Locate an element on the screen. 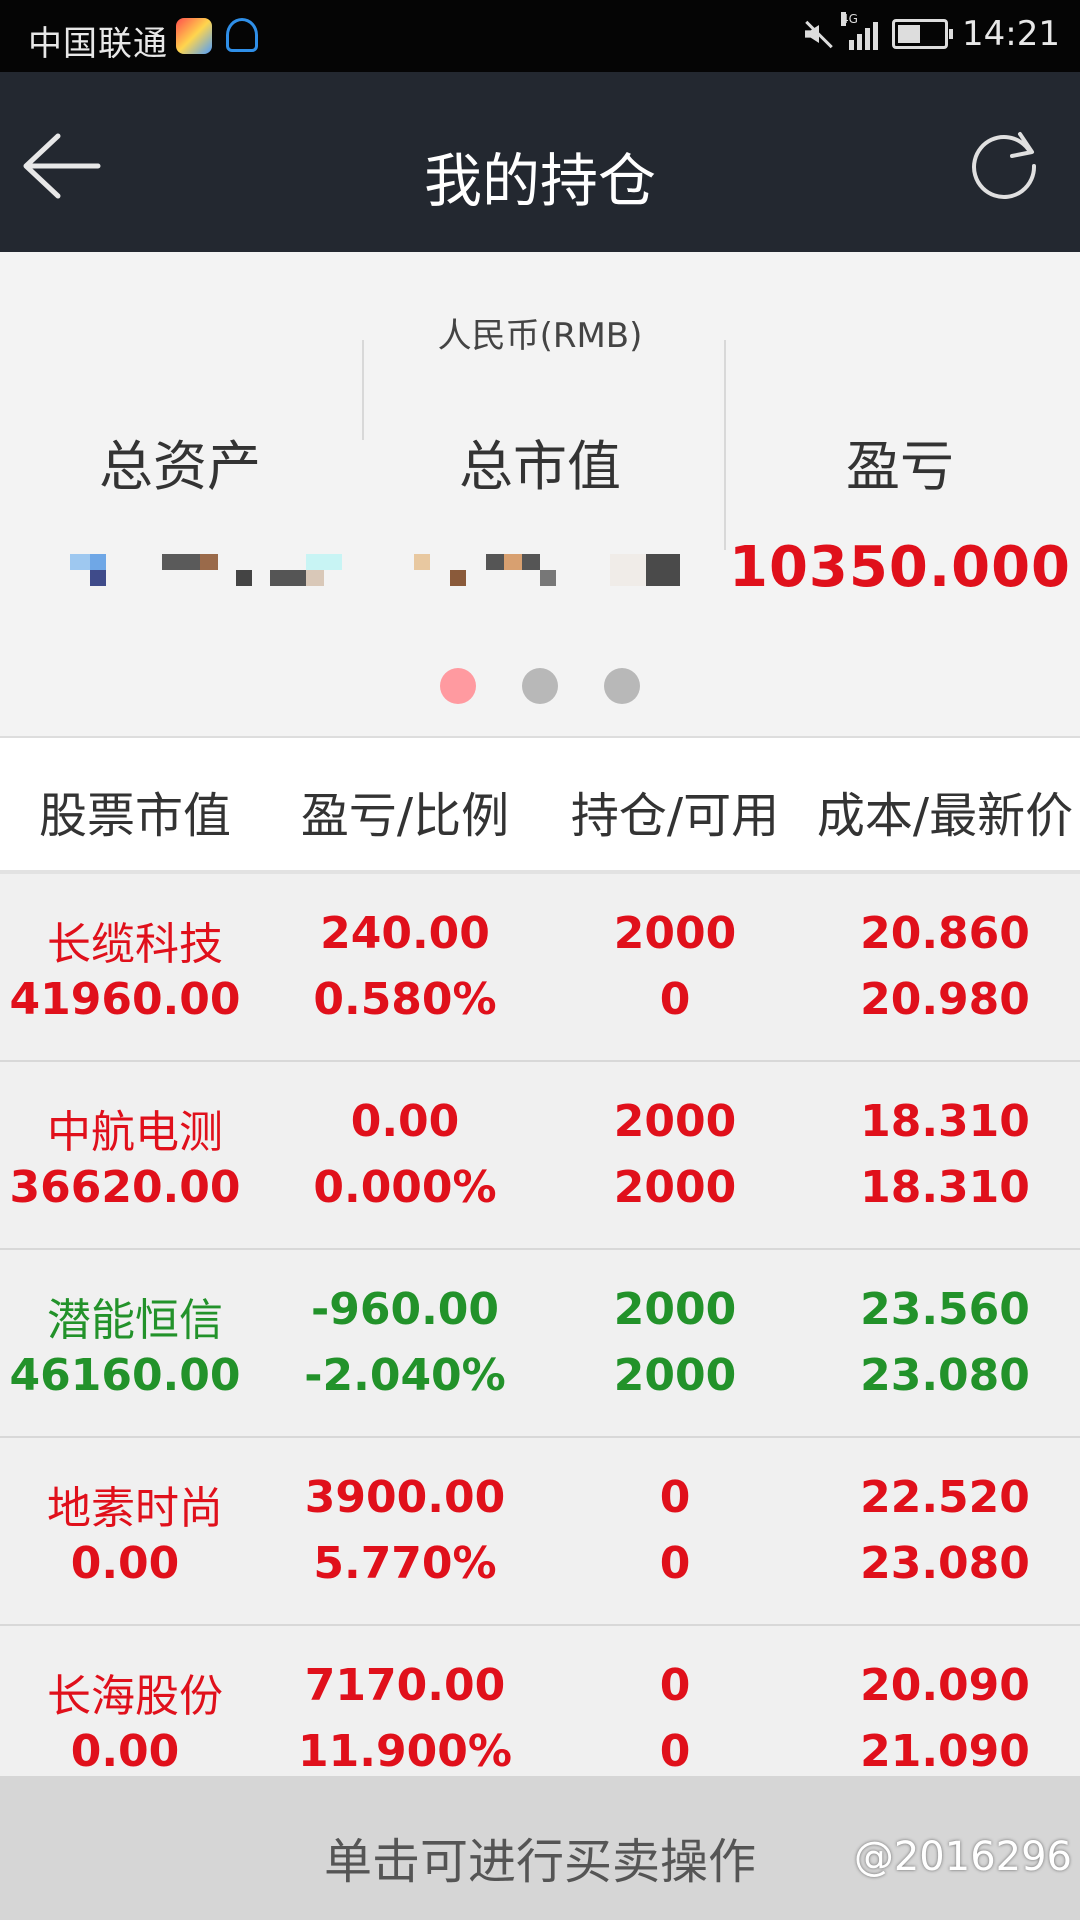 This screenshot has height=1920, width=1080. cost-price: 18.310 is located at coordinates (945, 1121).